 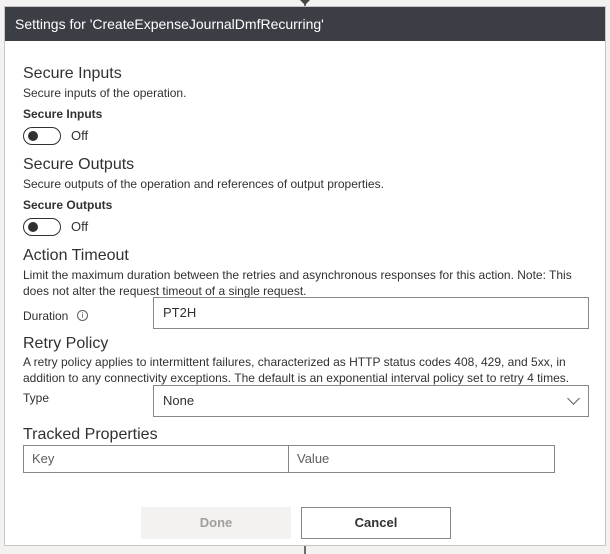 What do you see at coordinates (68, 205) in the screenshot?
I see `secure-outputs-label: Secure Outputs` at bounding box center [68, 205].